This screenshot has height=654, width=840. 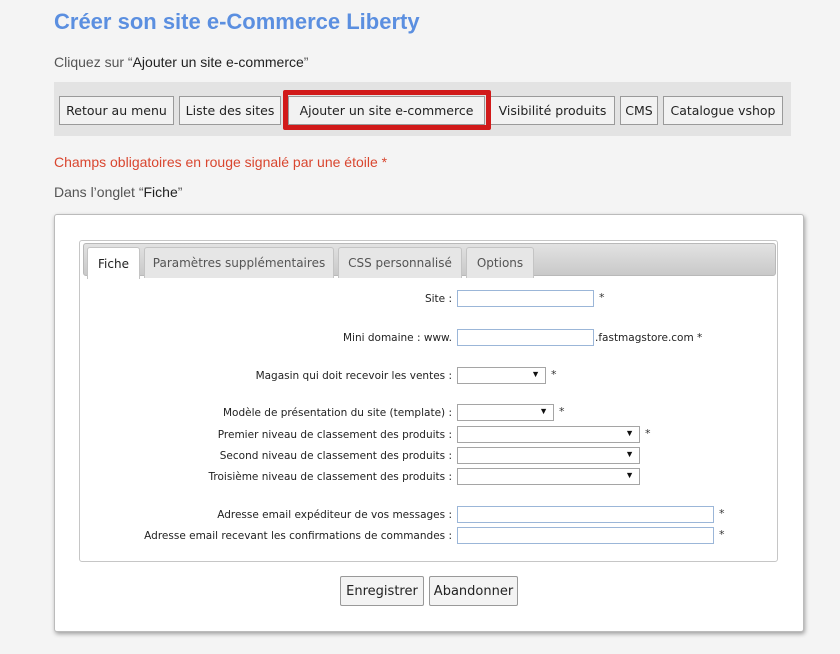 What do you see at coordinates (552, 110) in the screenshot?
I see `menu-product-visibility-button: Visibilité produits` at bounding box center [552, 110].